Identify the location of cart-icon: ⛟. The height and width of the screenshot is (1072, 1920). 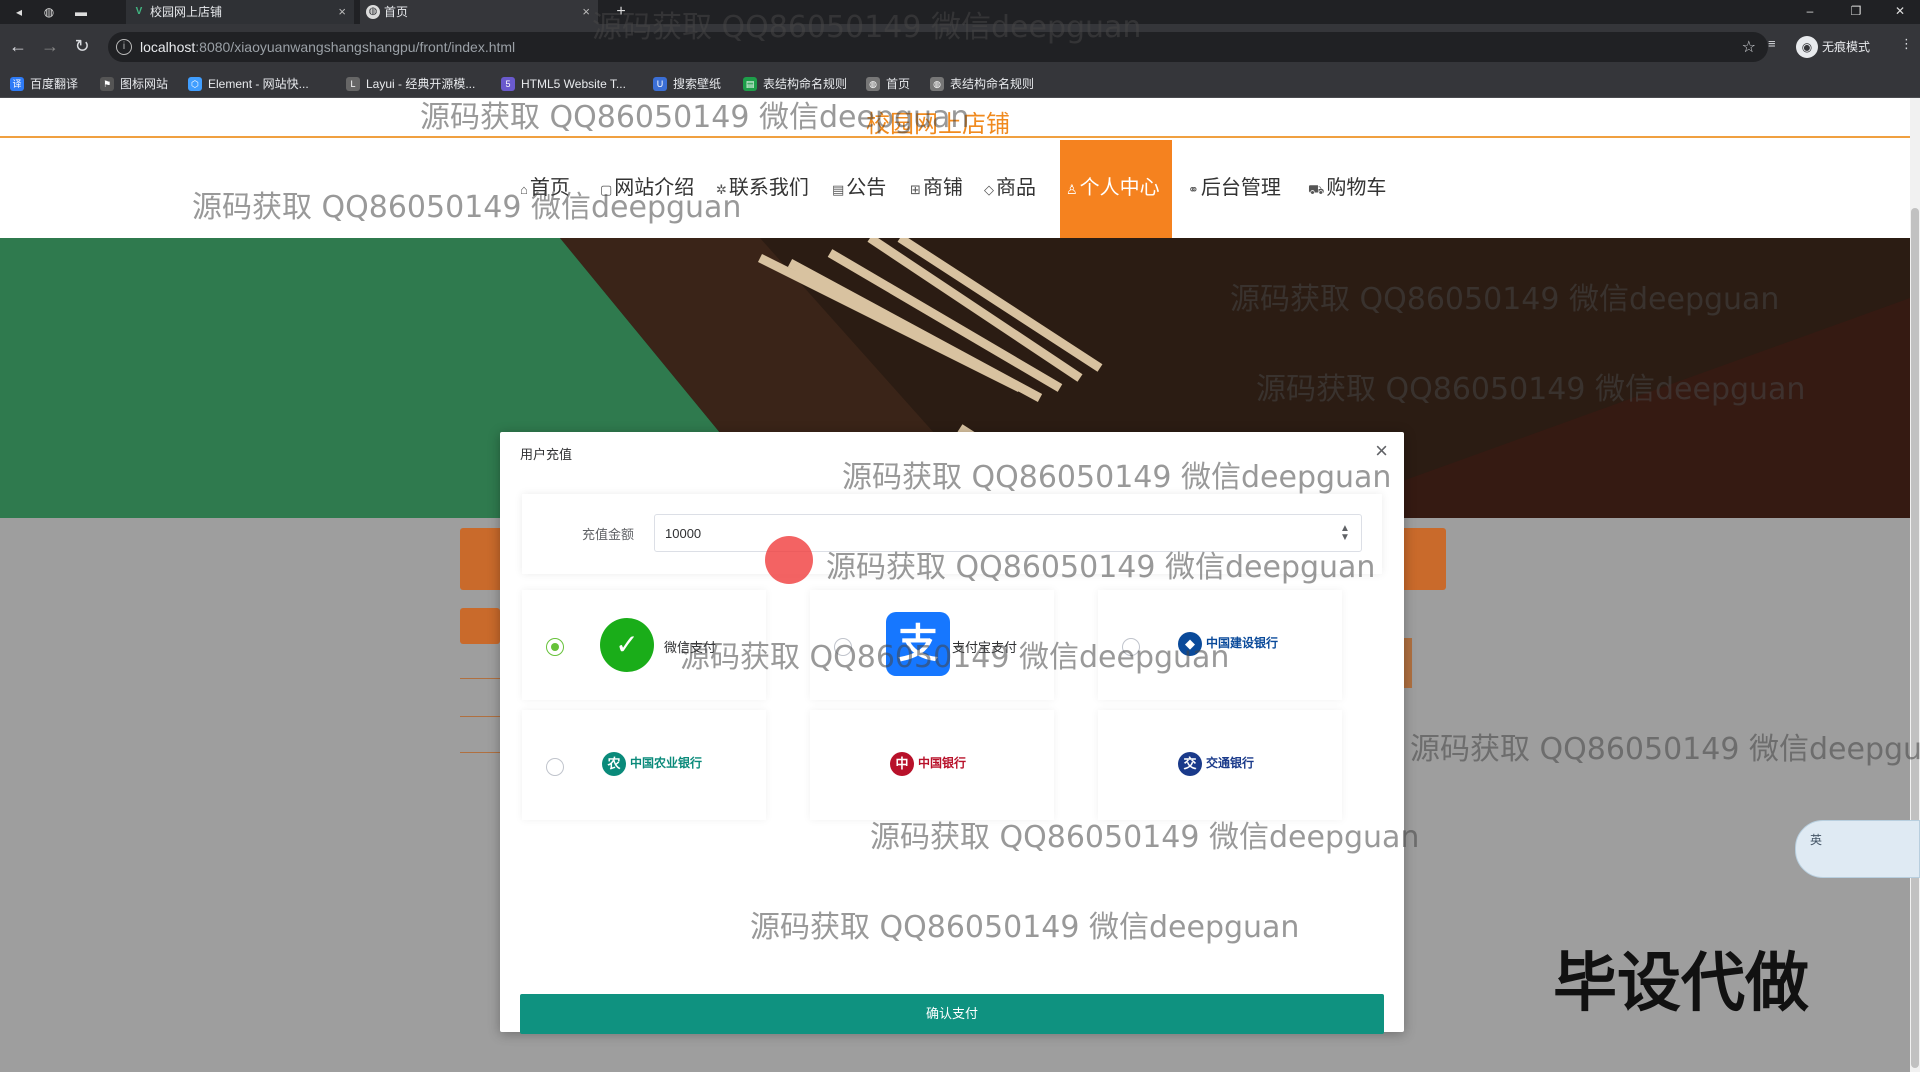
(1316, 189).